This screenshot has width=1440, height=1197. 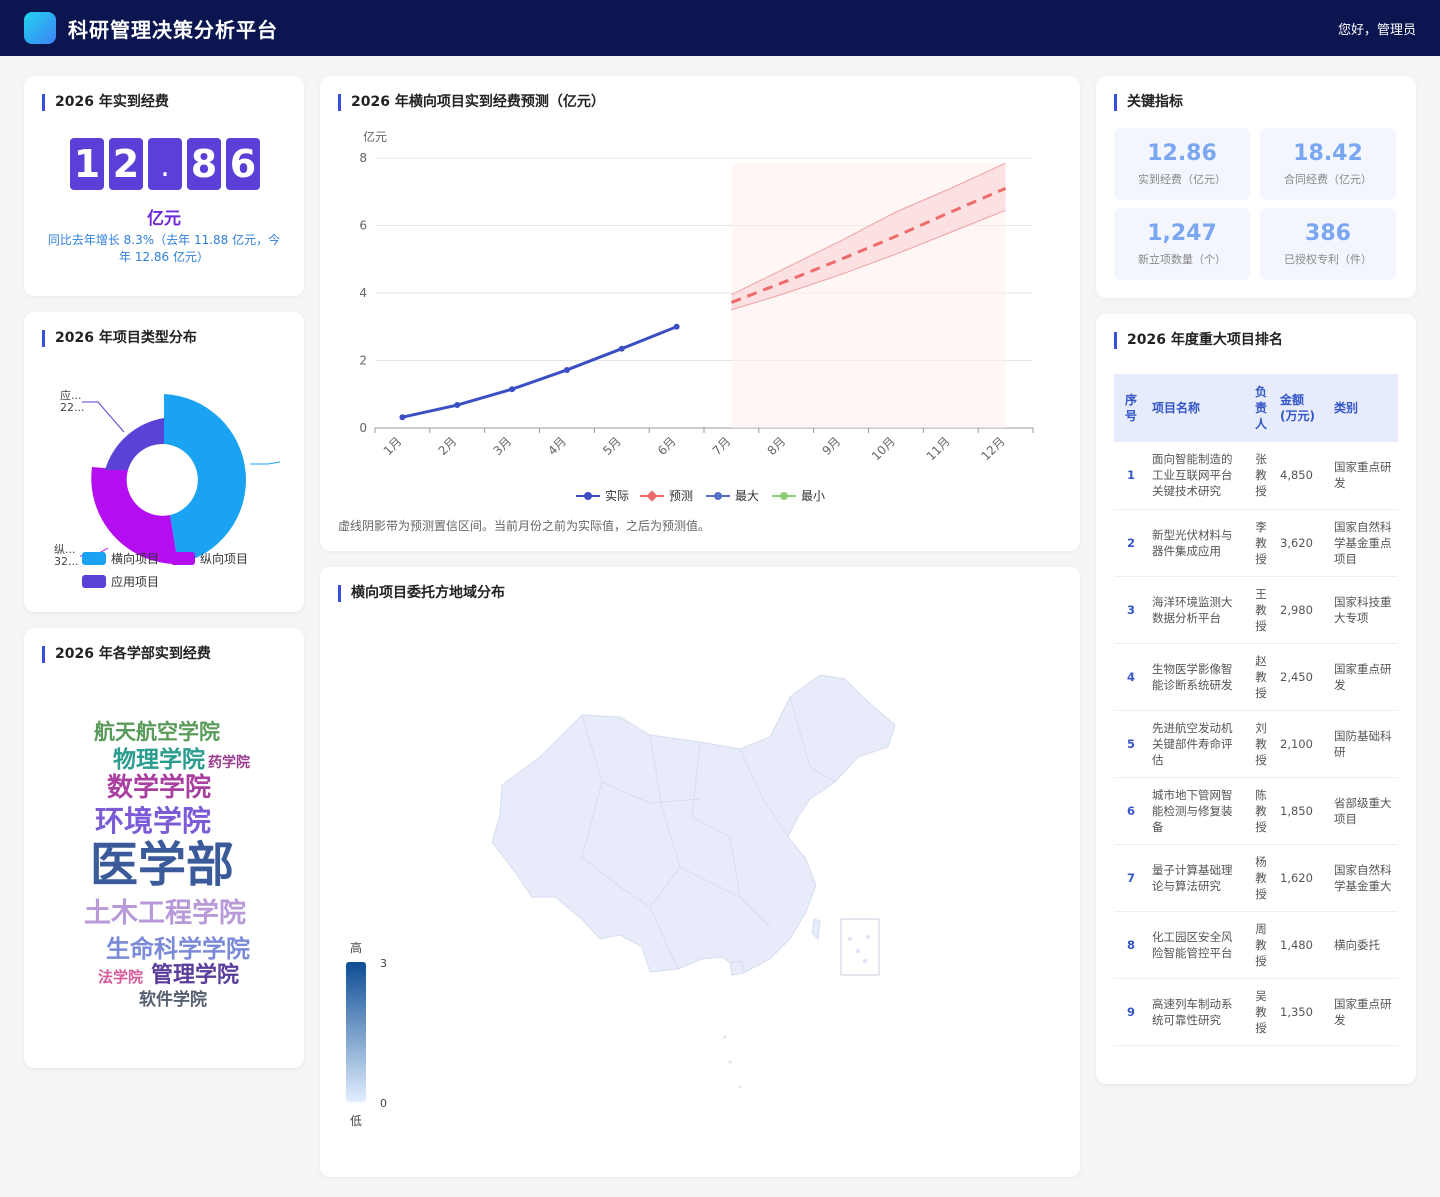 I want to click on col-header-name: 项目名称, so click(x=1197, y=408).